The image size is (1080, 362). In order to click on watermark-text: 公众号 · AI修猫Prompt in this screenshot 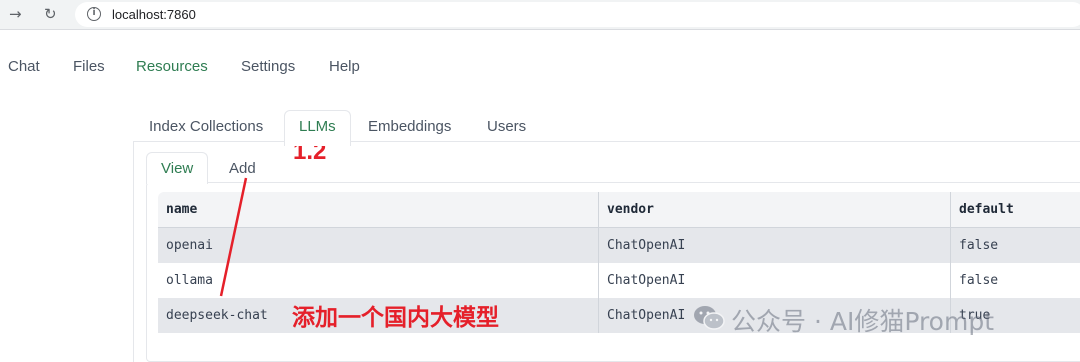, I will do `click(863, 321)`.